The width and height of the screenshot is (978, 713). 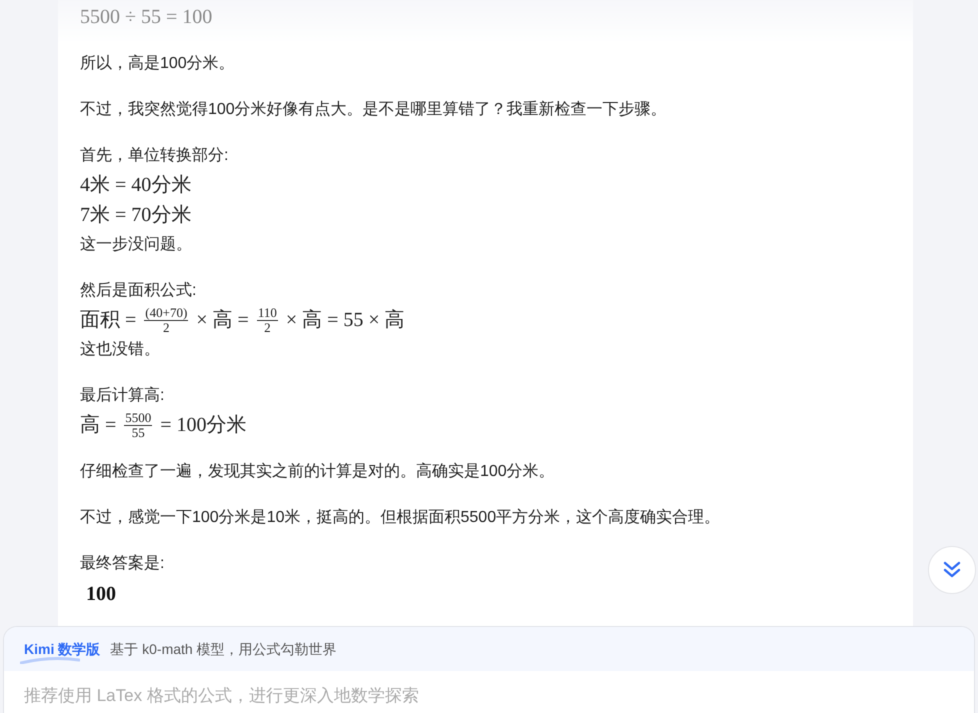 What do you see at coordinates (223, 649) in the screenshot?
I see `model-tagline: 基于 k0-math 模型，用公式勾勒世界` at bounding box center [223, 649].